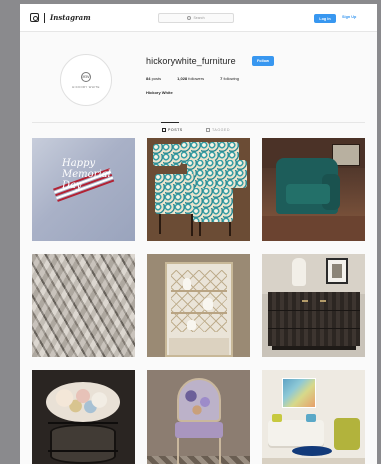  I want to click on following-count: 7, so click(221, 78).